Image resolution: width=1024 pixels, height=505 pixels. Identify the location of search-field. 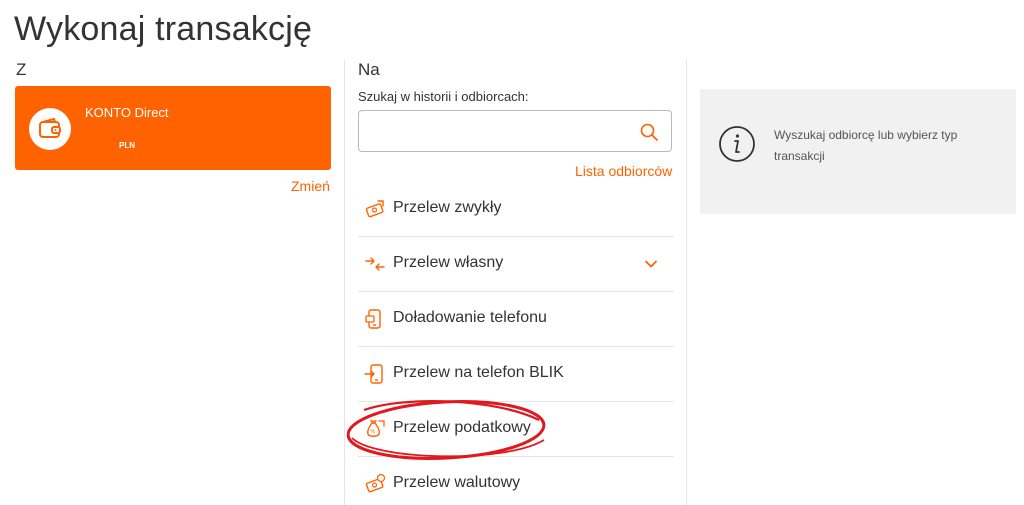
(515, 131).